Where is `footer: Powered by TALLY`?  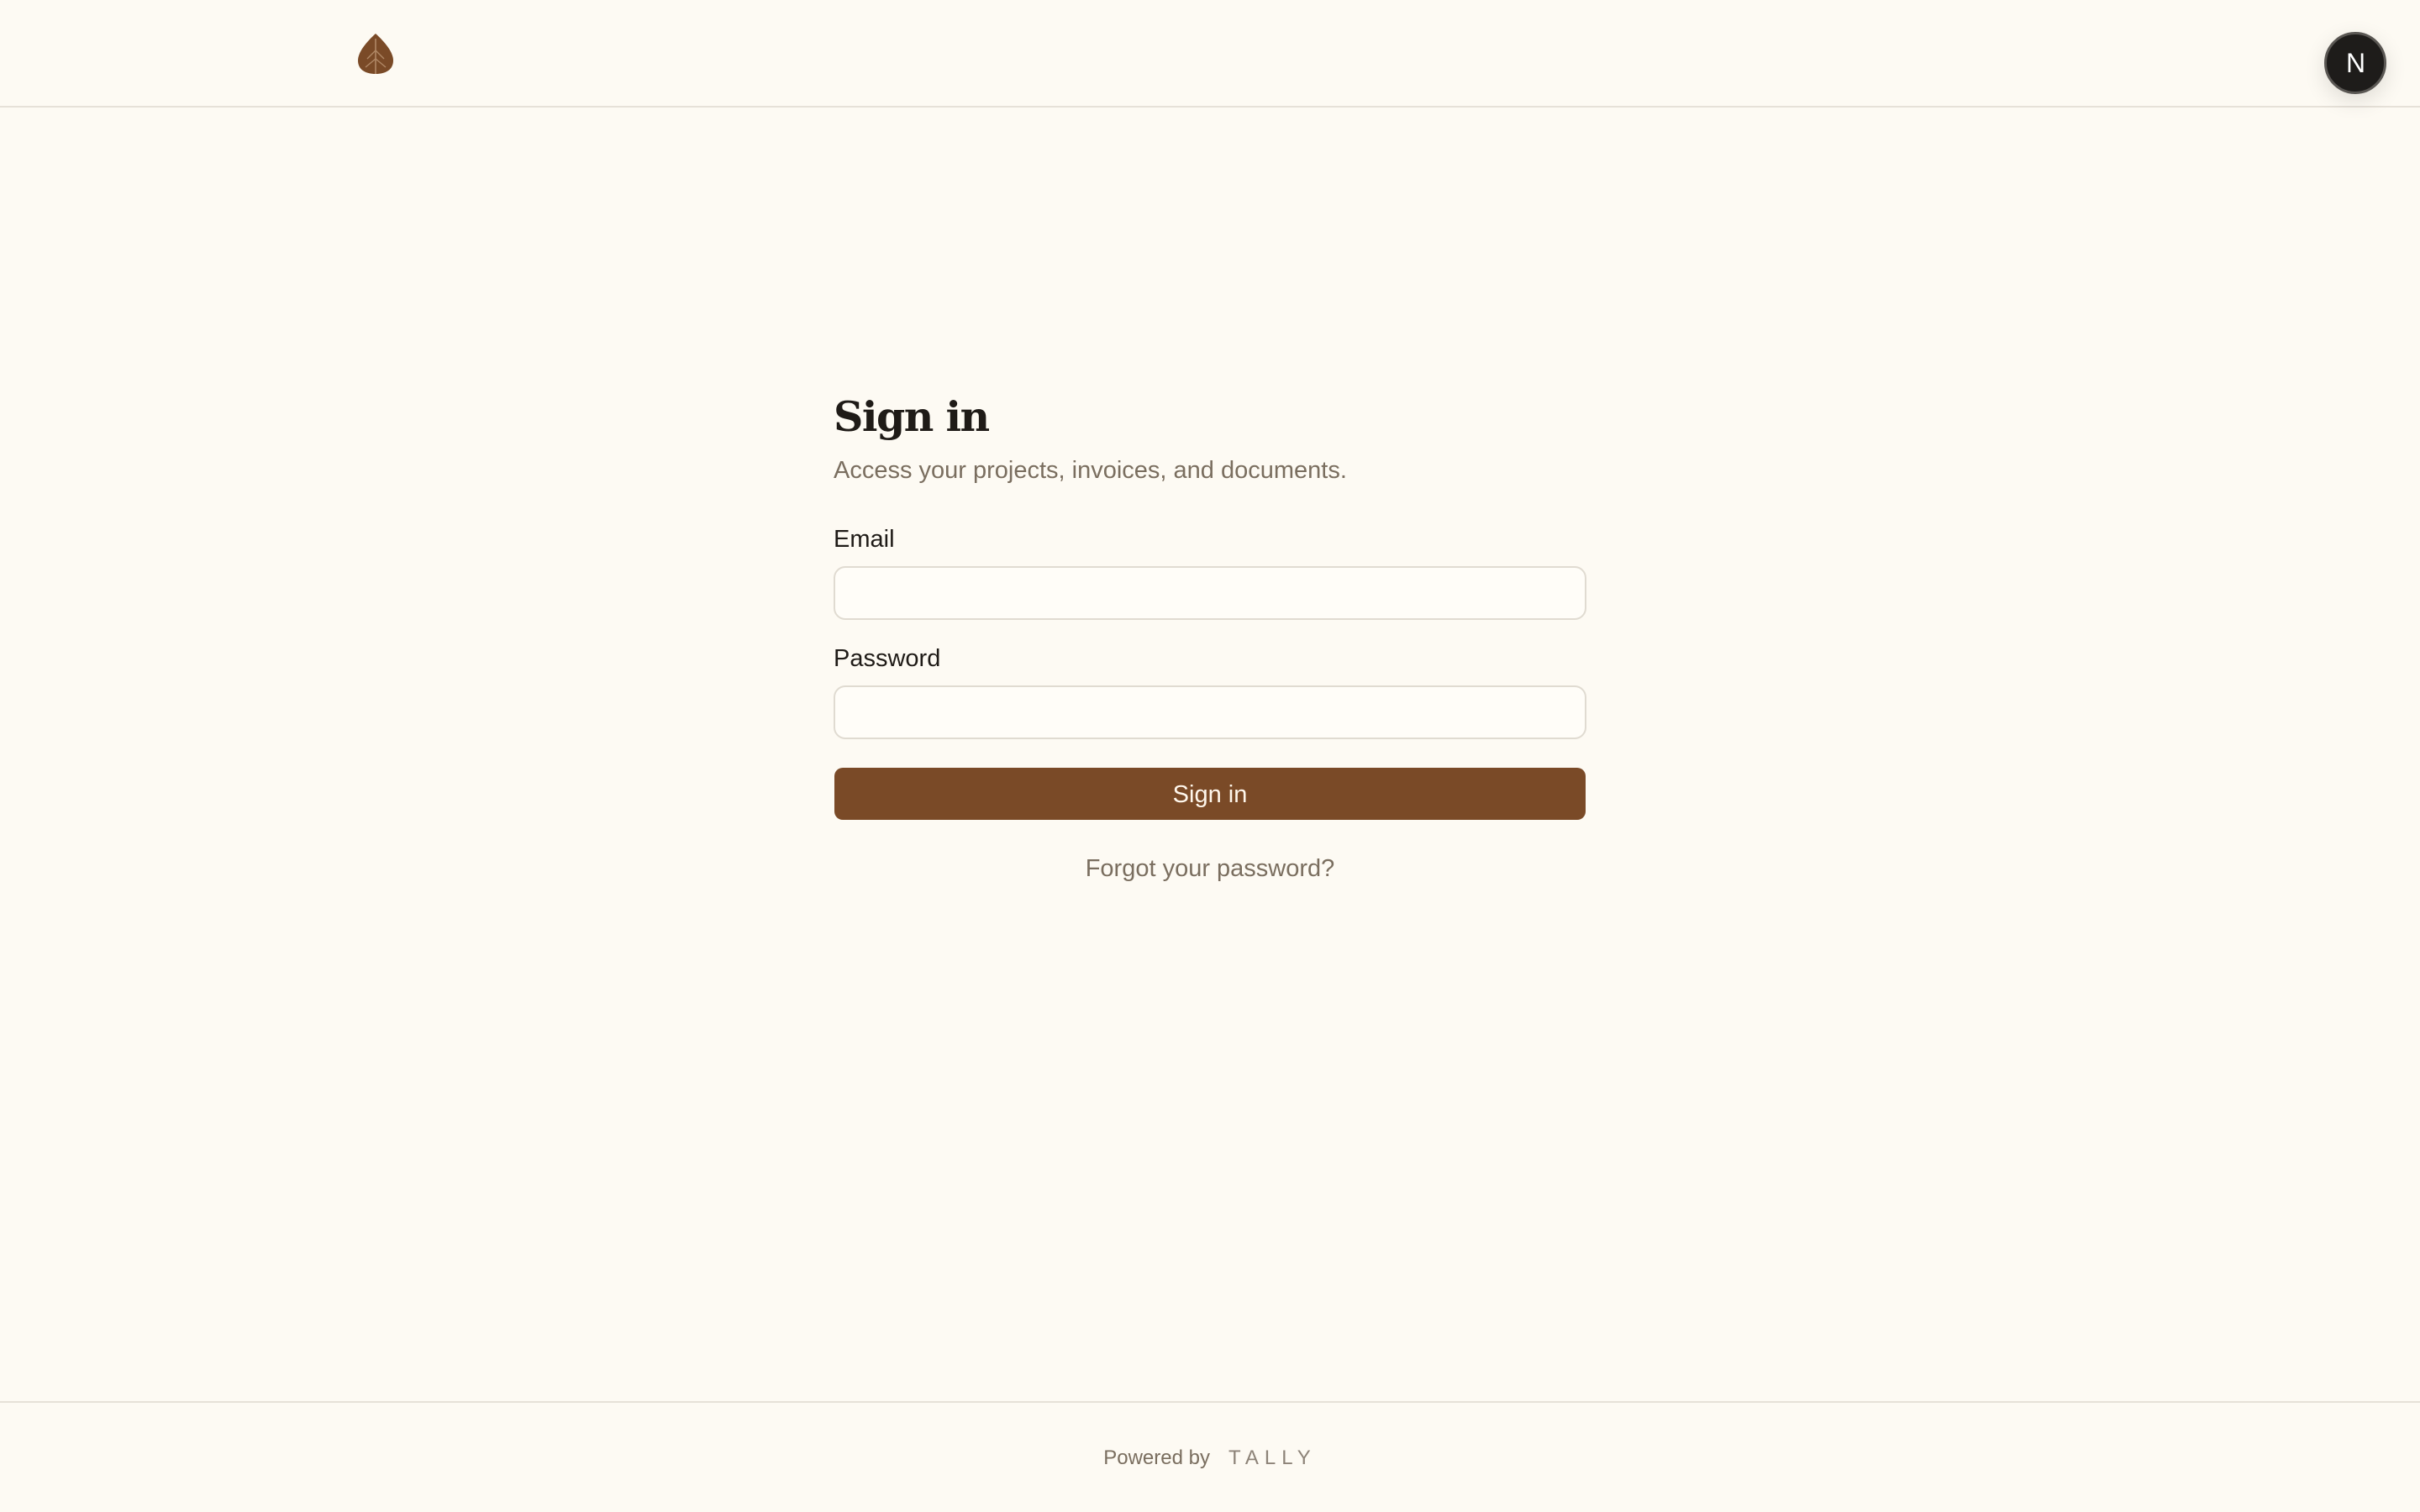
footer: Powered by TALLY is located at coordinates (1210, 1456).